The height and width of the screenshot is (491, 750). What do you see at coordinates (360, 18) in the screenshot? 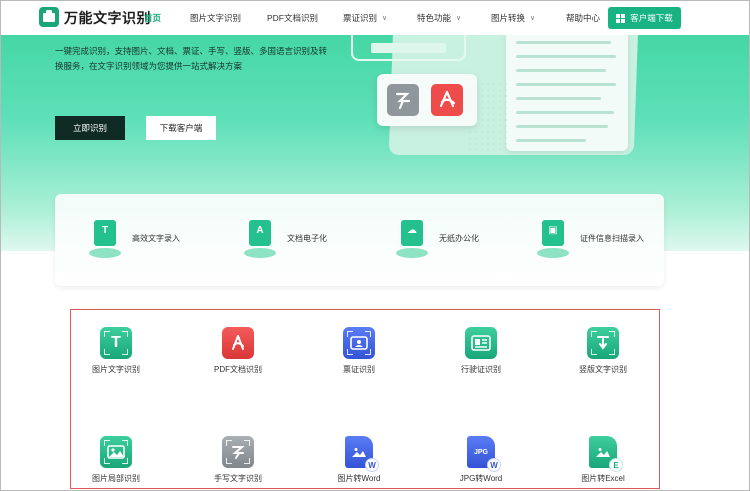
I see `nav-ticket-label: 票证识别` at bounding box center [360, 18].